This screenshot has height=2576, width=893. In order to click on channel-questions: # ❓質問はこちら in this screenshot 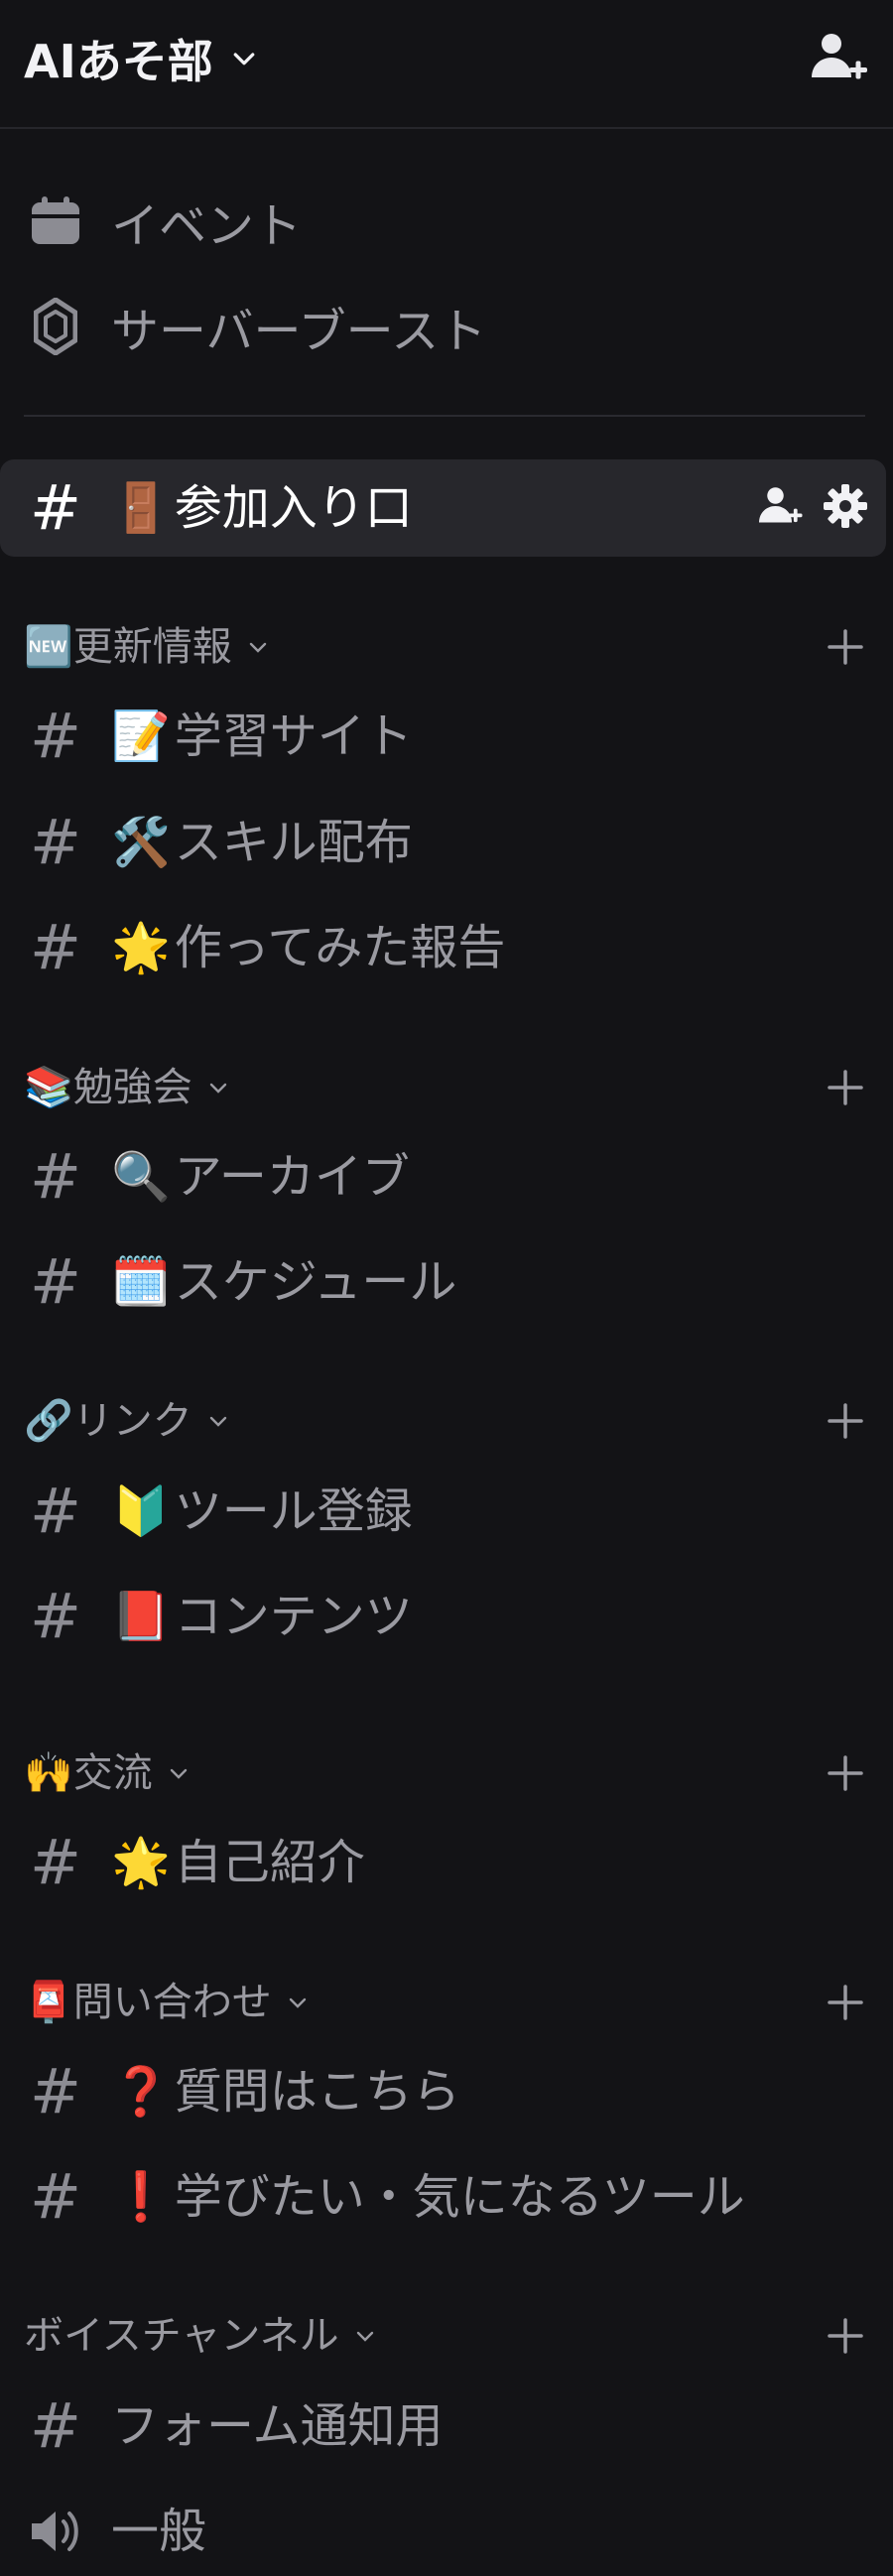, I will do `click(446, 2091)`.